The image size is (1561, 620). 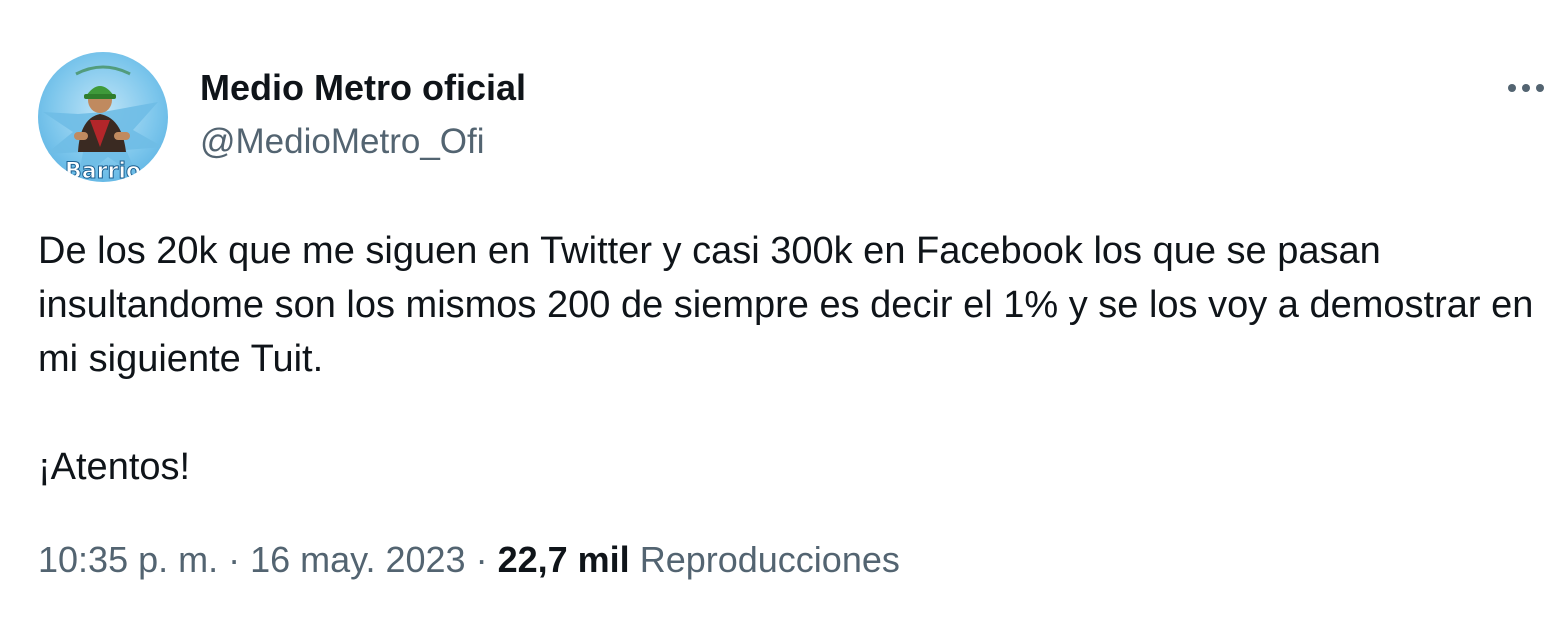 What do you see at coordinates (103, 170) in the screenshot?
I see `svg-text: Barrio` at bounding box center [103, 170].